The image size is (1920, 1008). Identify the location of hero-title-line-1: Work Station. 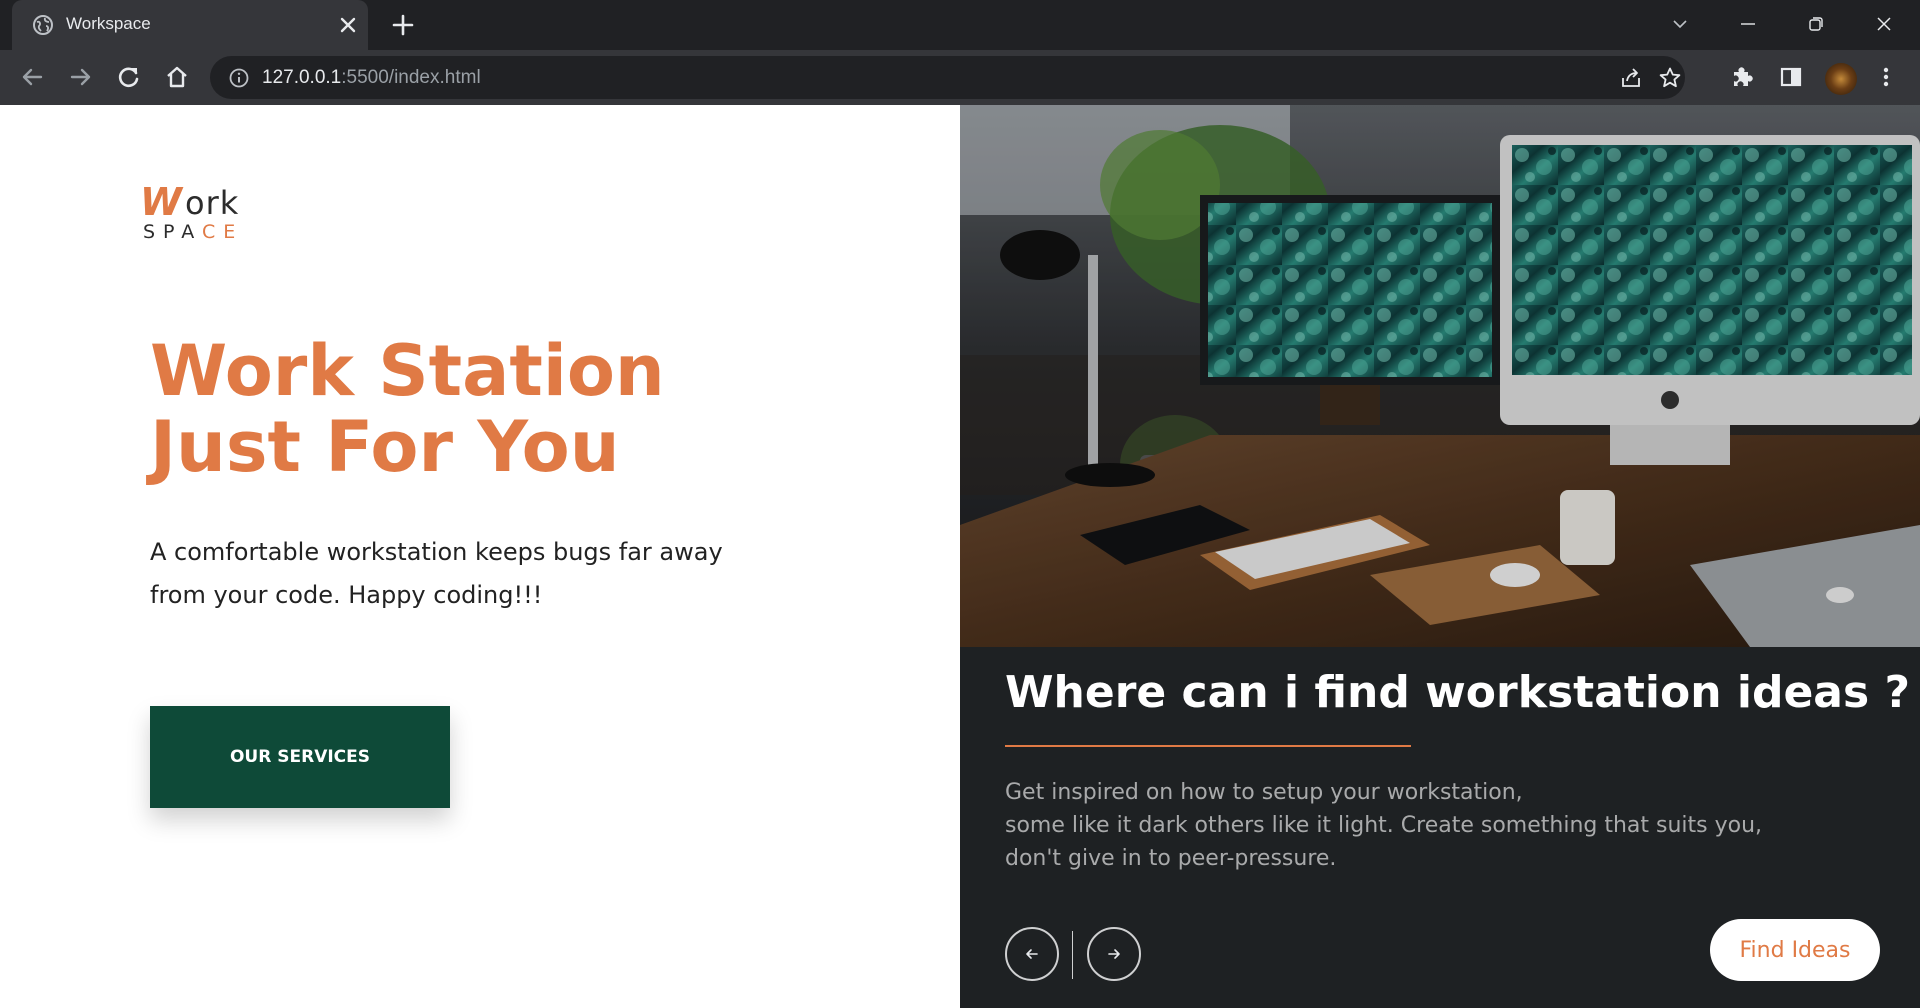
(407, 371).